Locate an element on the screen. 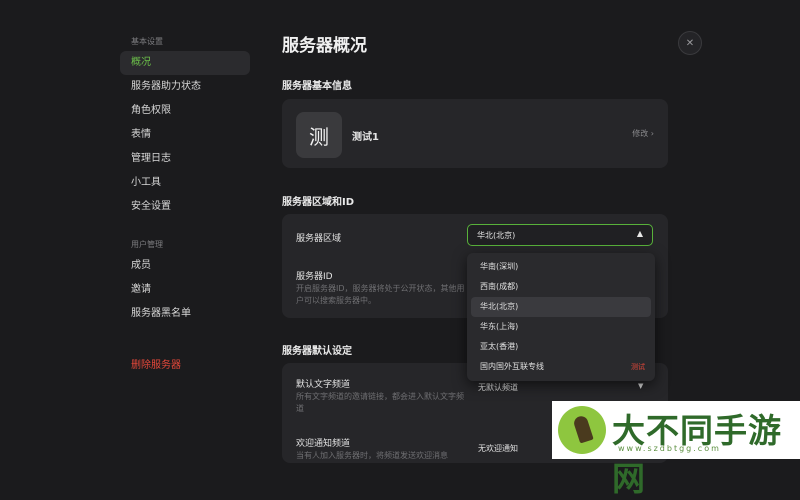  basic-info-heading: 服务器基本信息 is located at coordinates (317, 86).